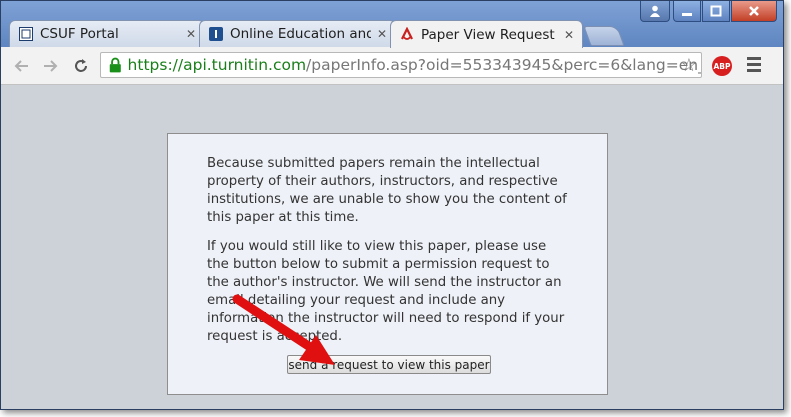 This screenshot has height=417, width=791. I want to click on bookmark-star-icon: ☆, so click(689, 65).